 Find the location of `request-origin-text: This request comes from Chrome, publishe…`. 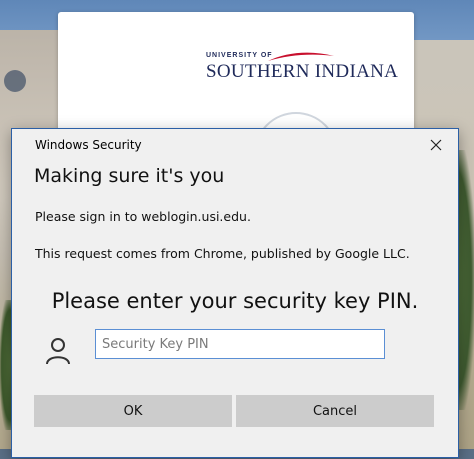

request-origin-text: This request comes from Chrome, publishe… is located at coordinates (222, 253).